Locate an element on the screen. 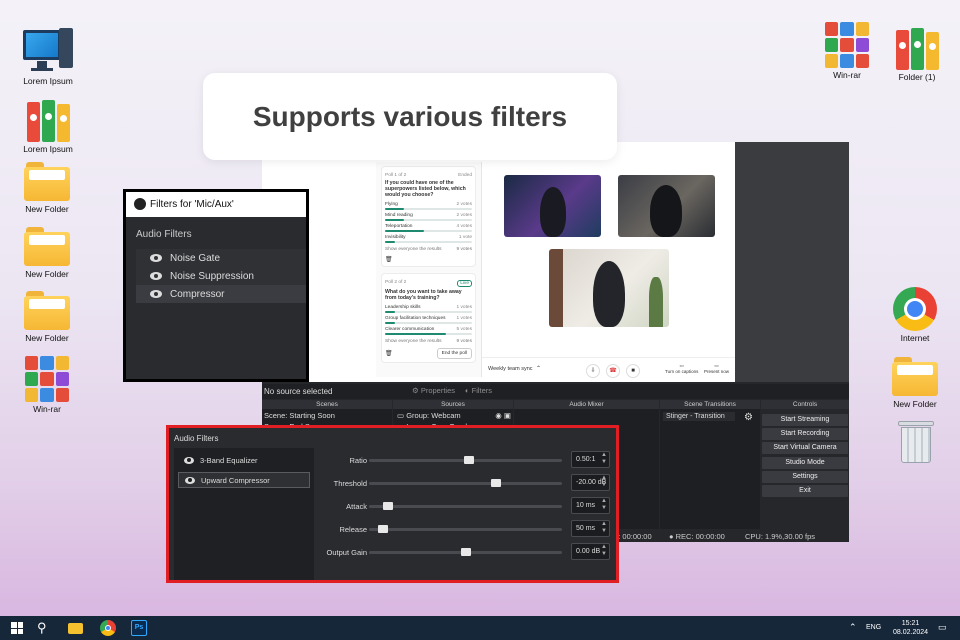 The image size is (960, 640). desktop-icon-new-folder-3: New Folder is located at coordinates (47, 317).